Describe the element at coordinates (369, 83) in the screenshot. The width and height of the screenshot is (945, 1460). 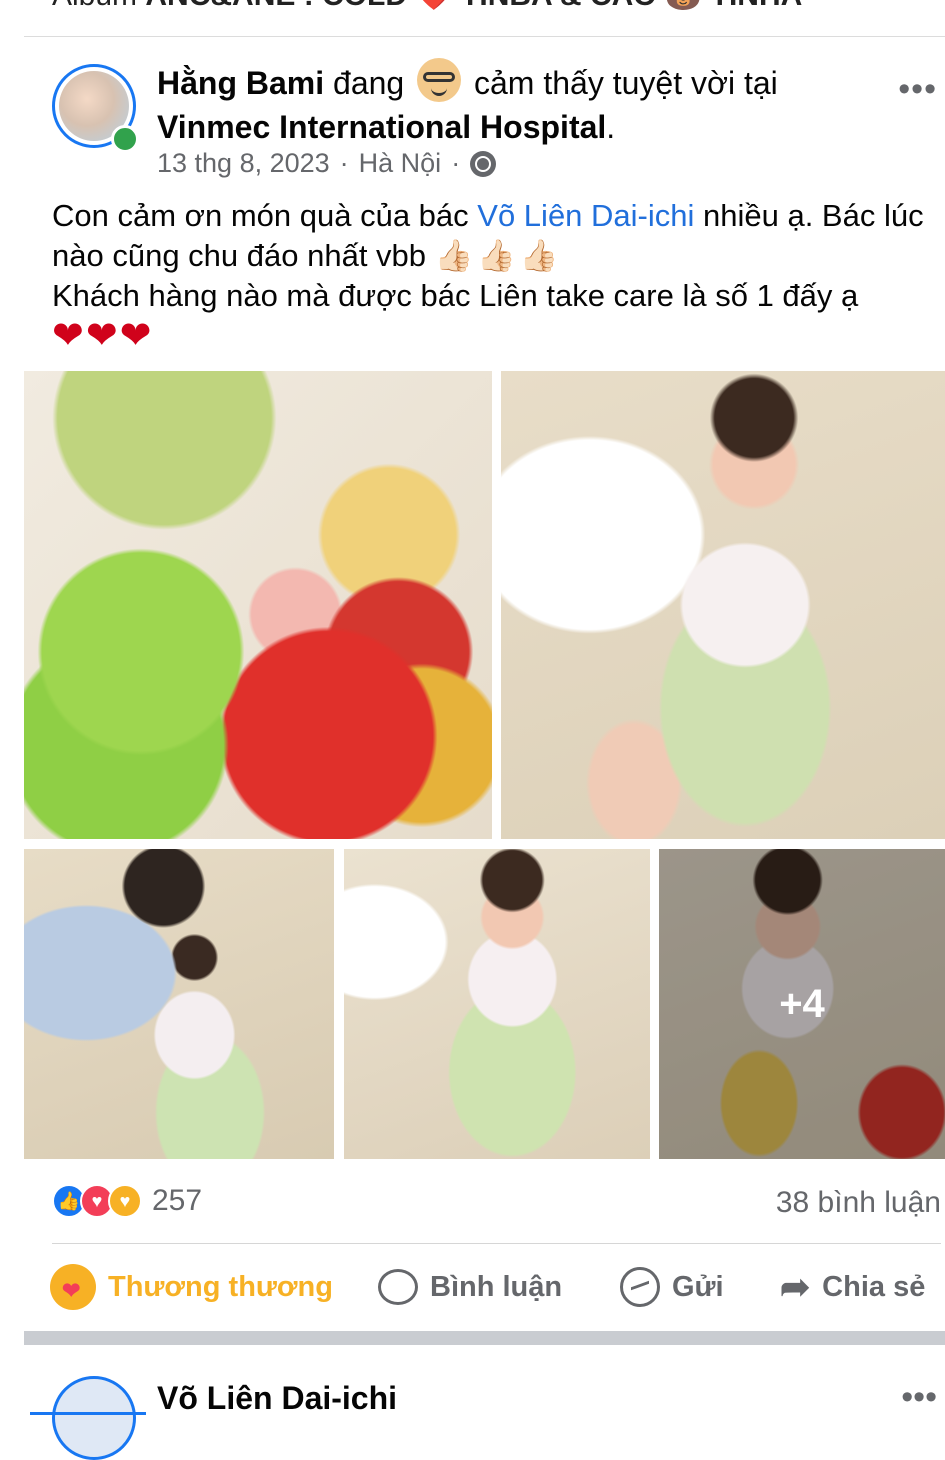
I see `feeling-prefix: đang` at that location.